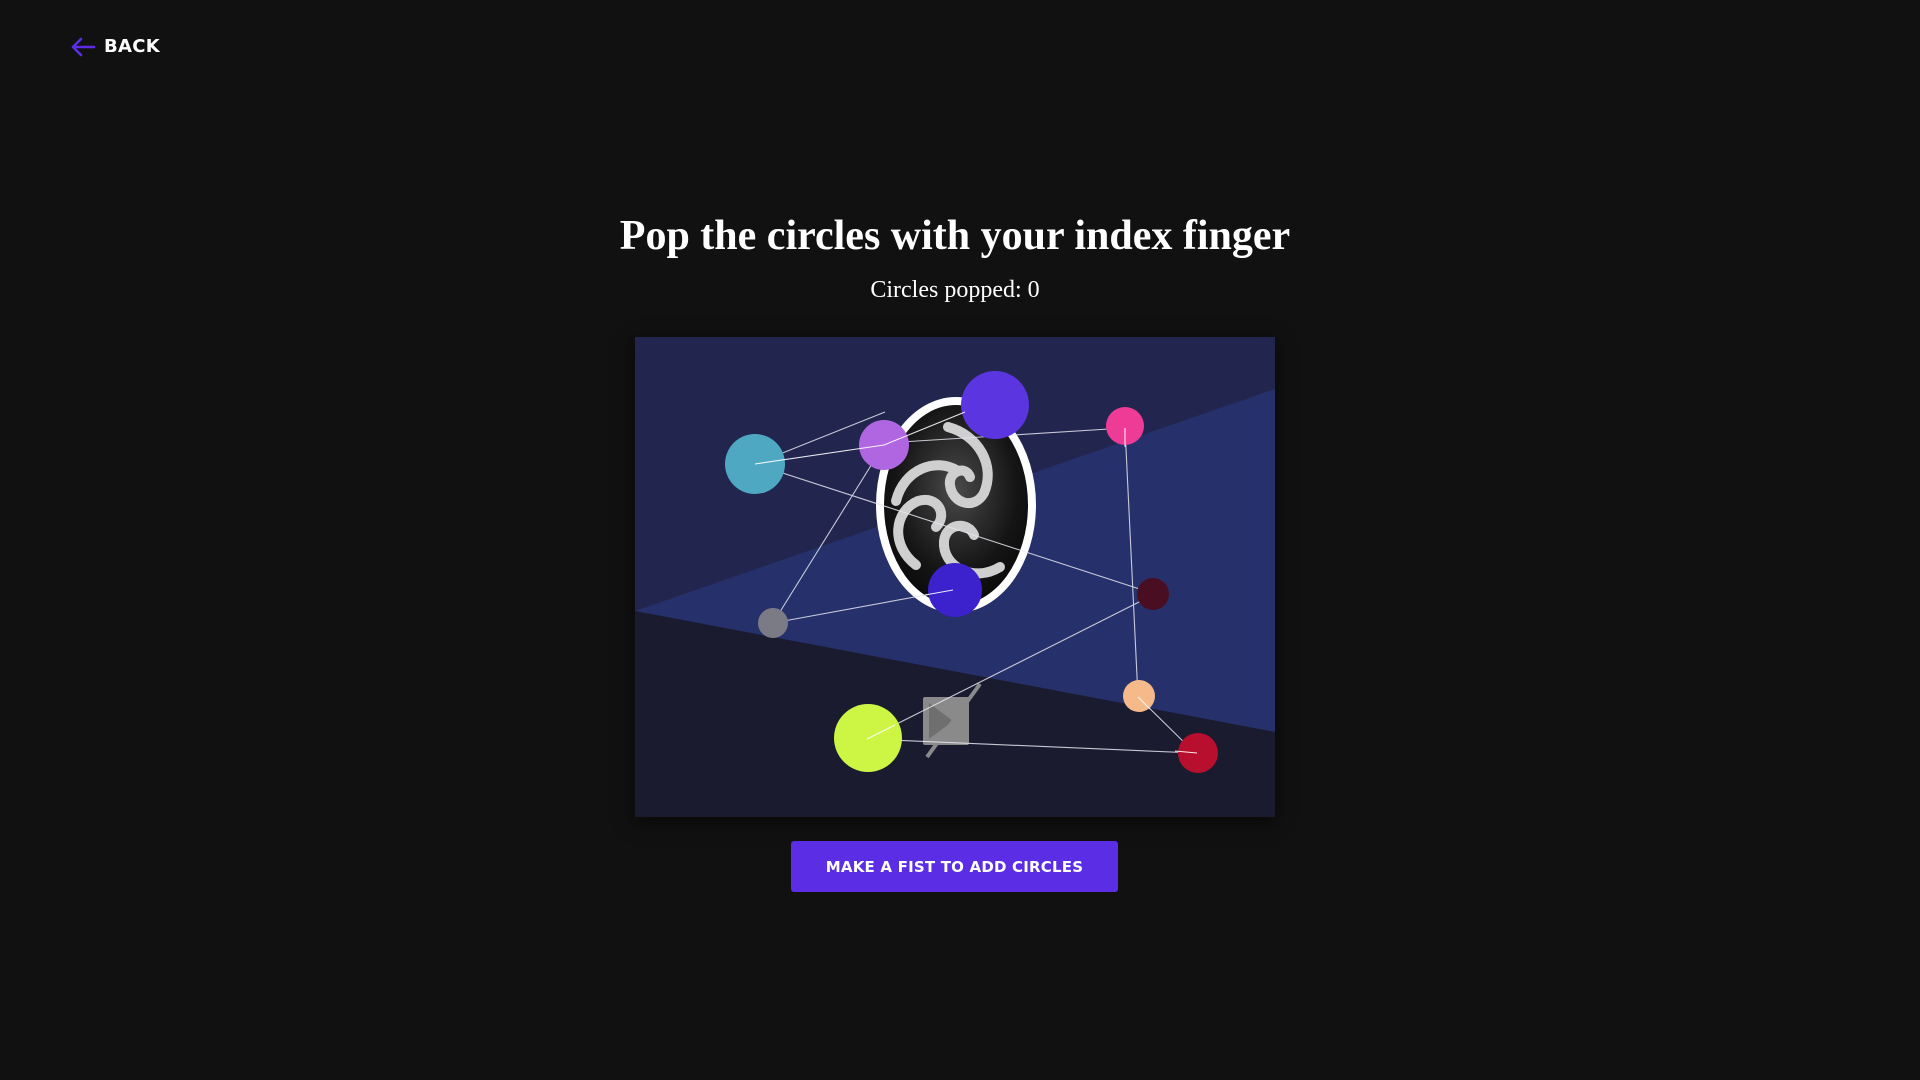  I want to click on circle-indigo, so click(955, 590).